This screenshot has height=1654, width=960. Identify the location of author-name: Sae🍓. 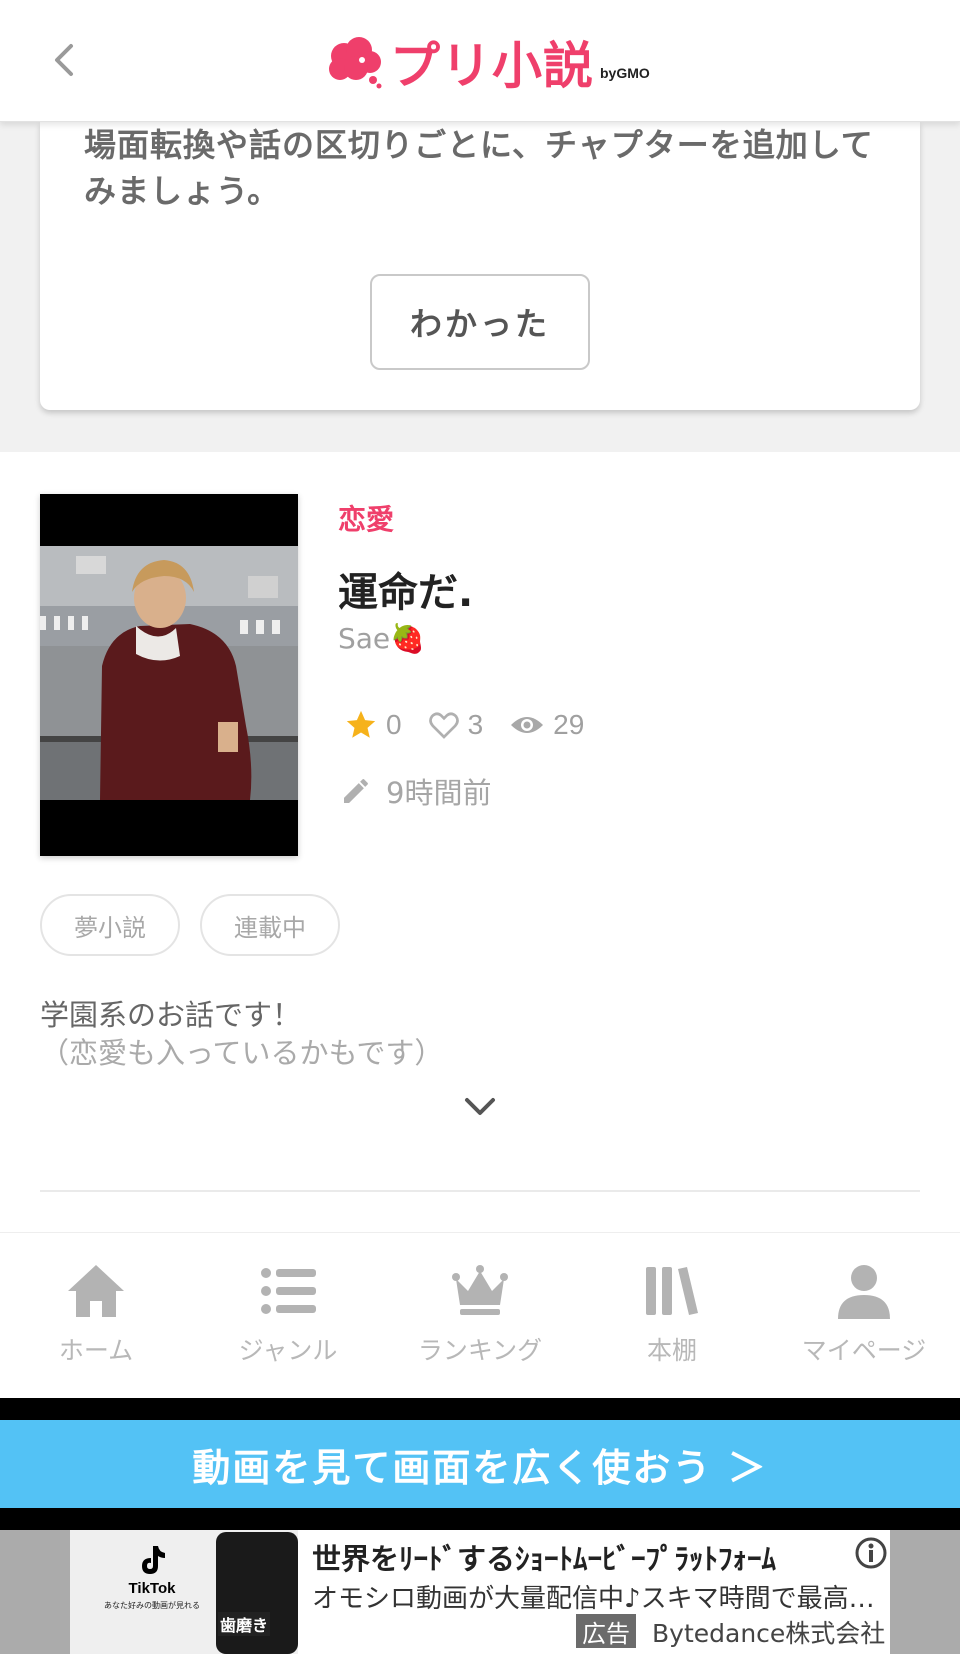
(381, 638).